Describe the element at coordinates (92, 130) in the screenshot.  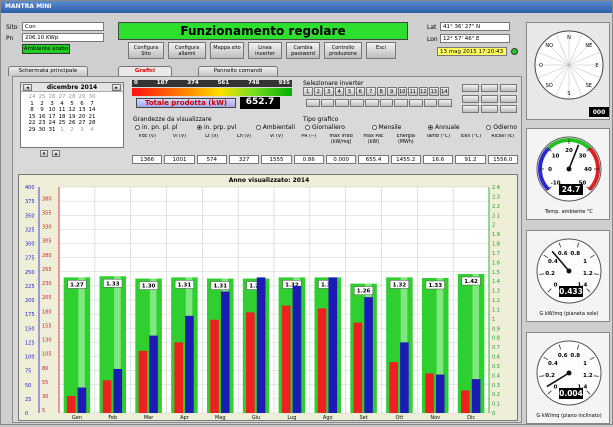
I see `calendar-day: 4` at that location.